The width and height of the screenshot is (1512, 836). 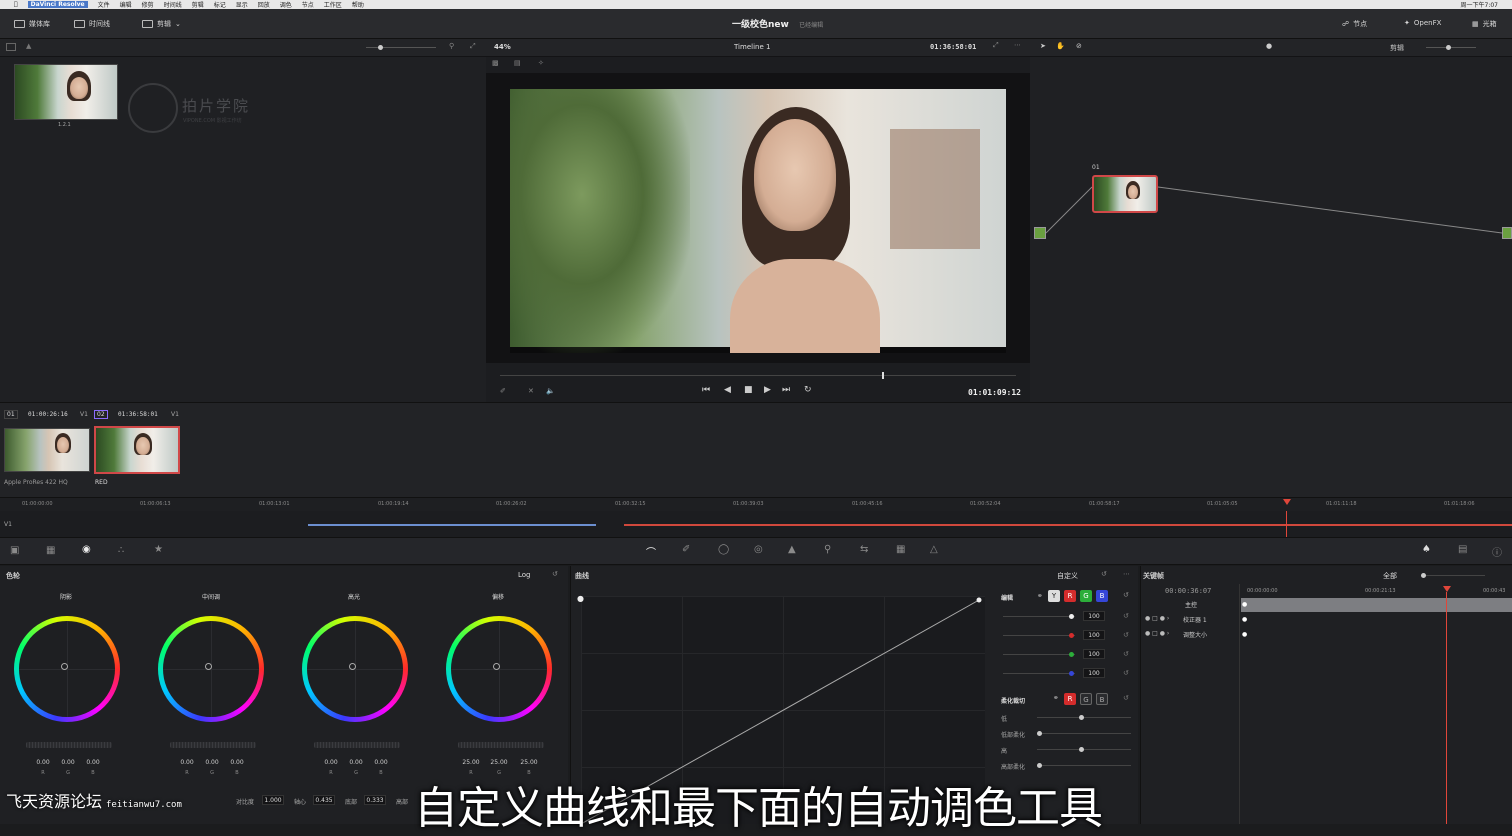 I want to click on intensity-g-slider, so click(x=1039, y=654).